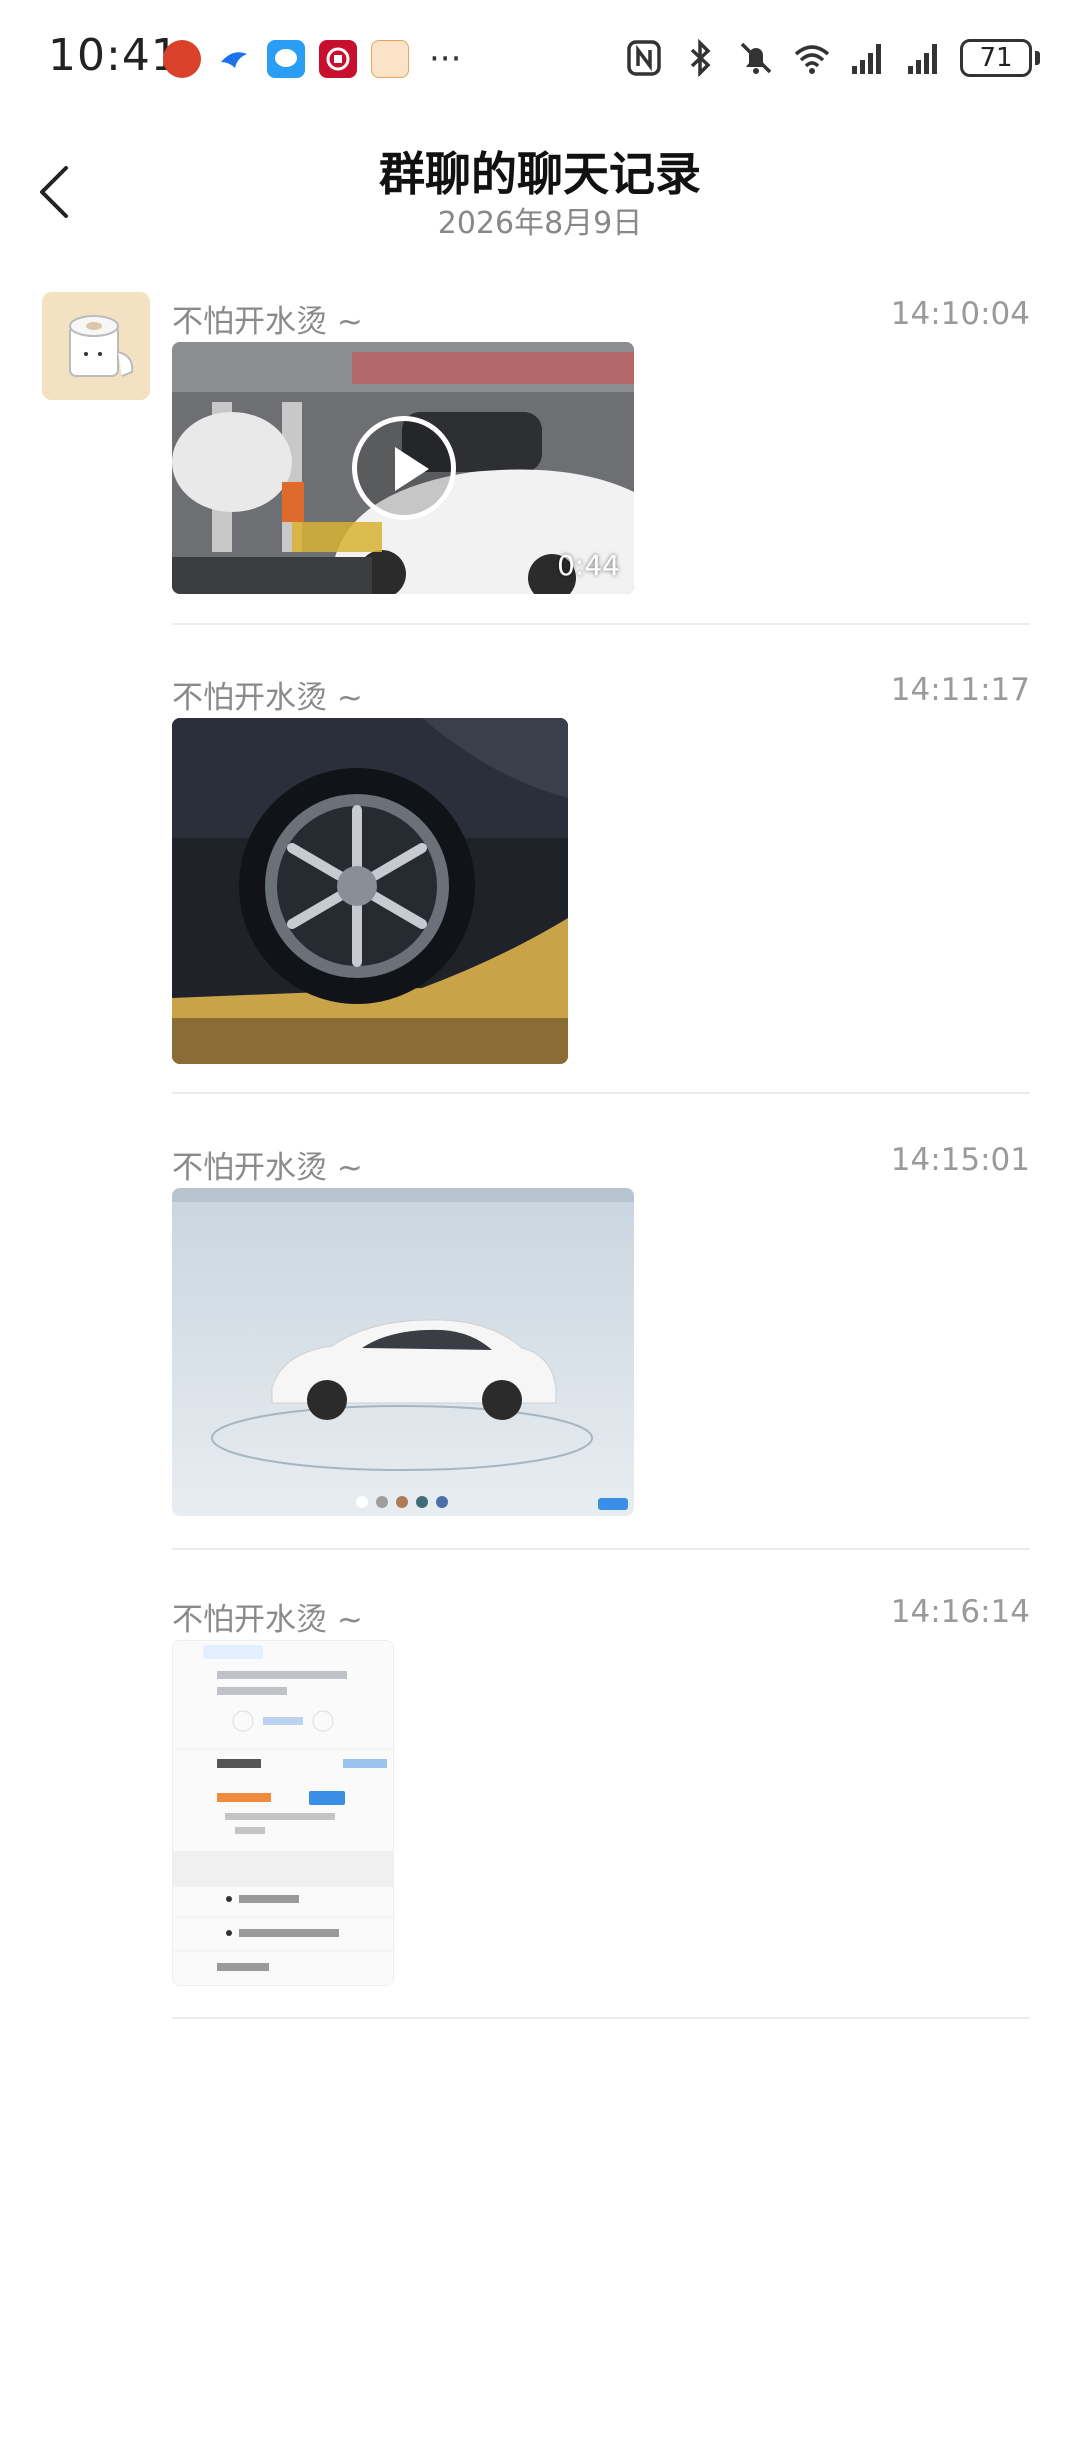  I want to click on header: 群聊的聊天记录 2026年8月9日, so click(540, 190).